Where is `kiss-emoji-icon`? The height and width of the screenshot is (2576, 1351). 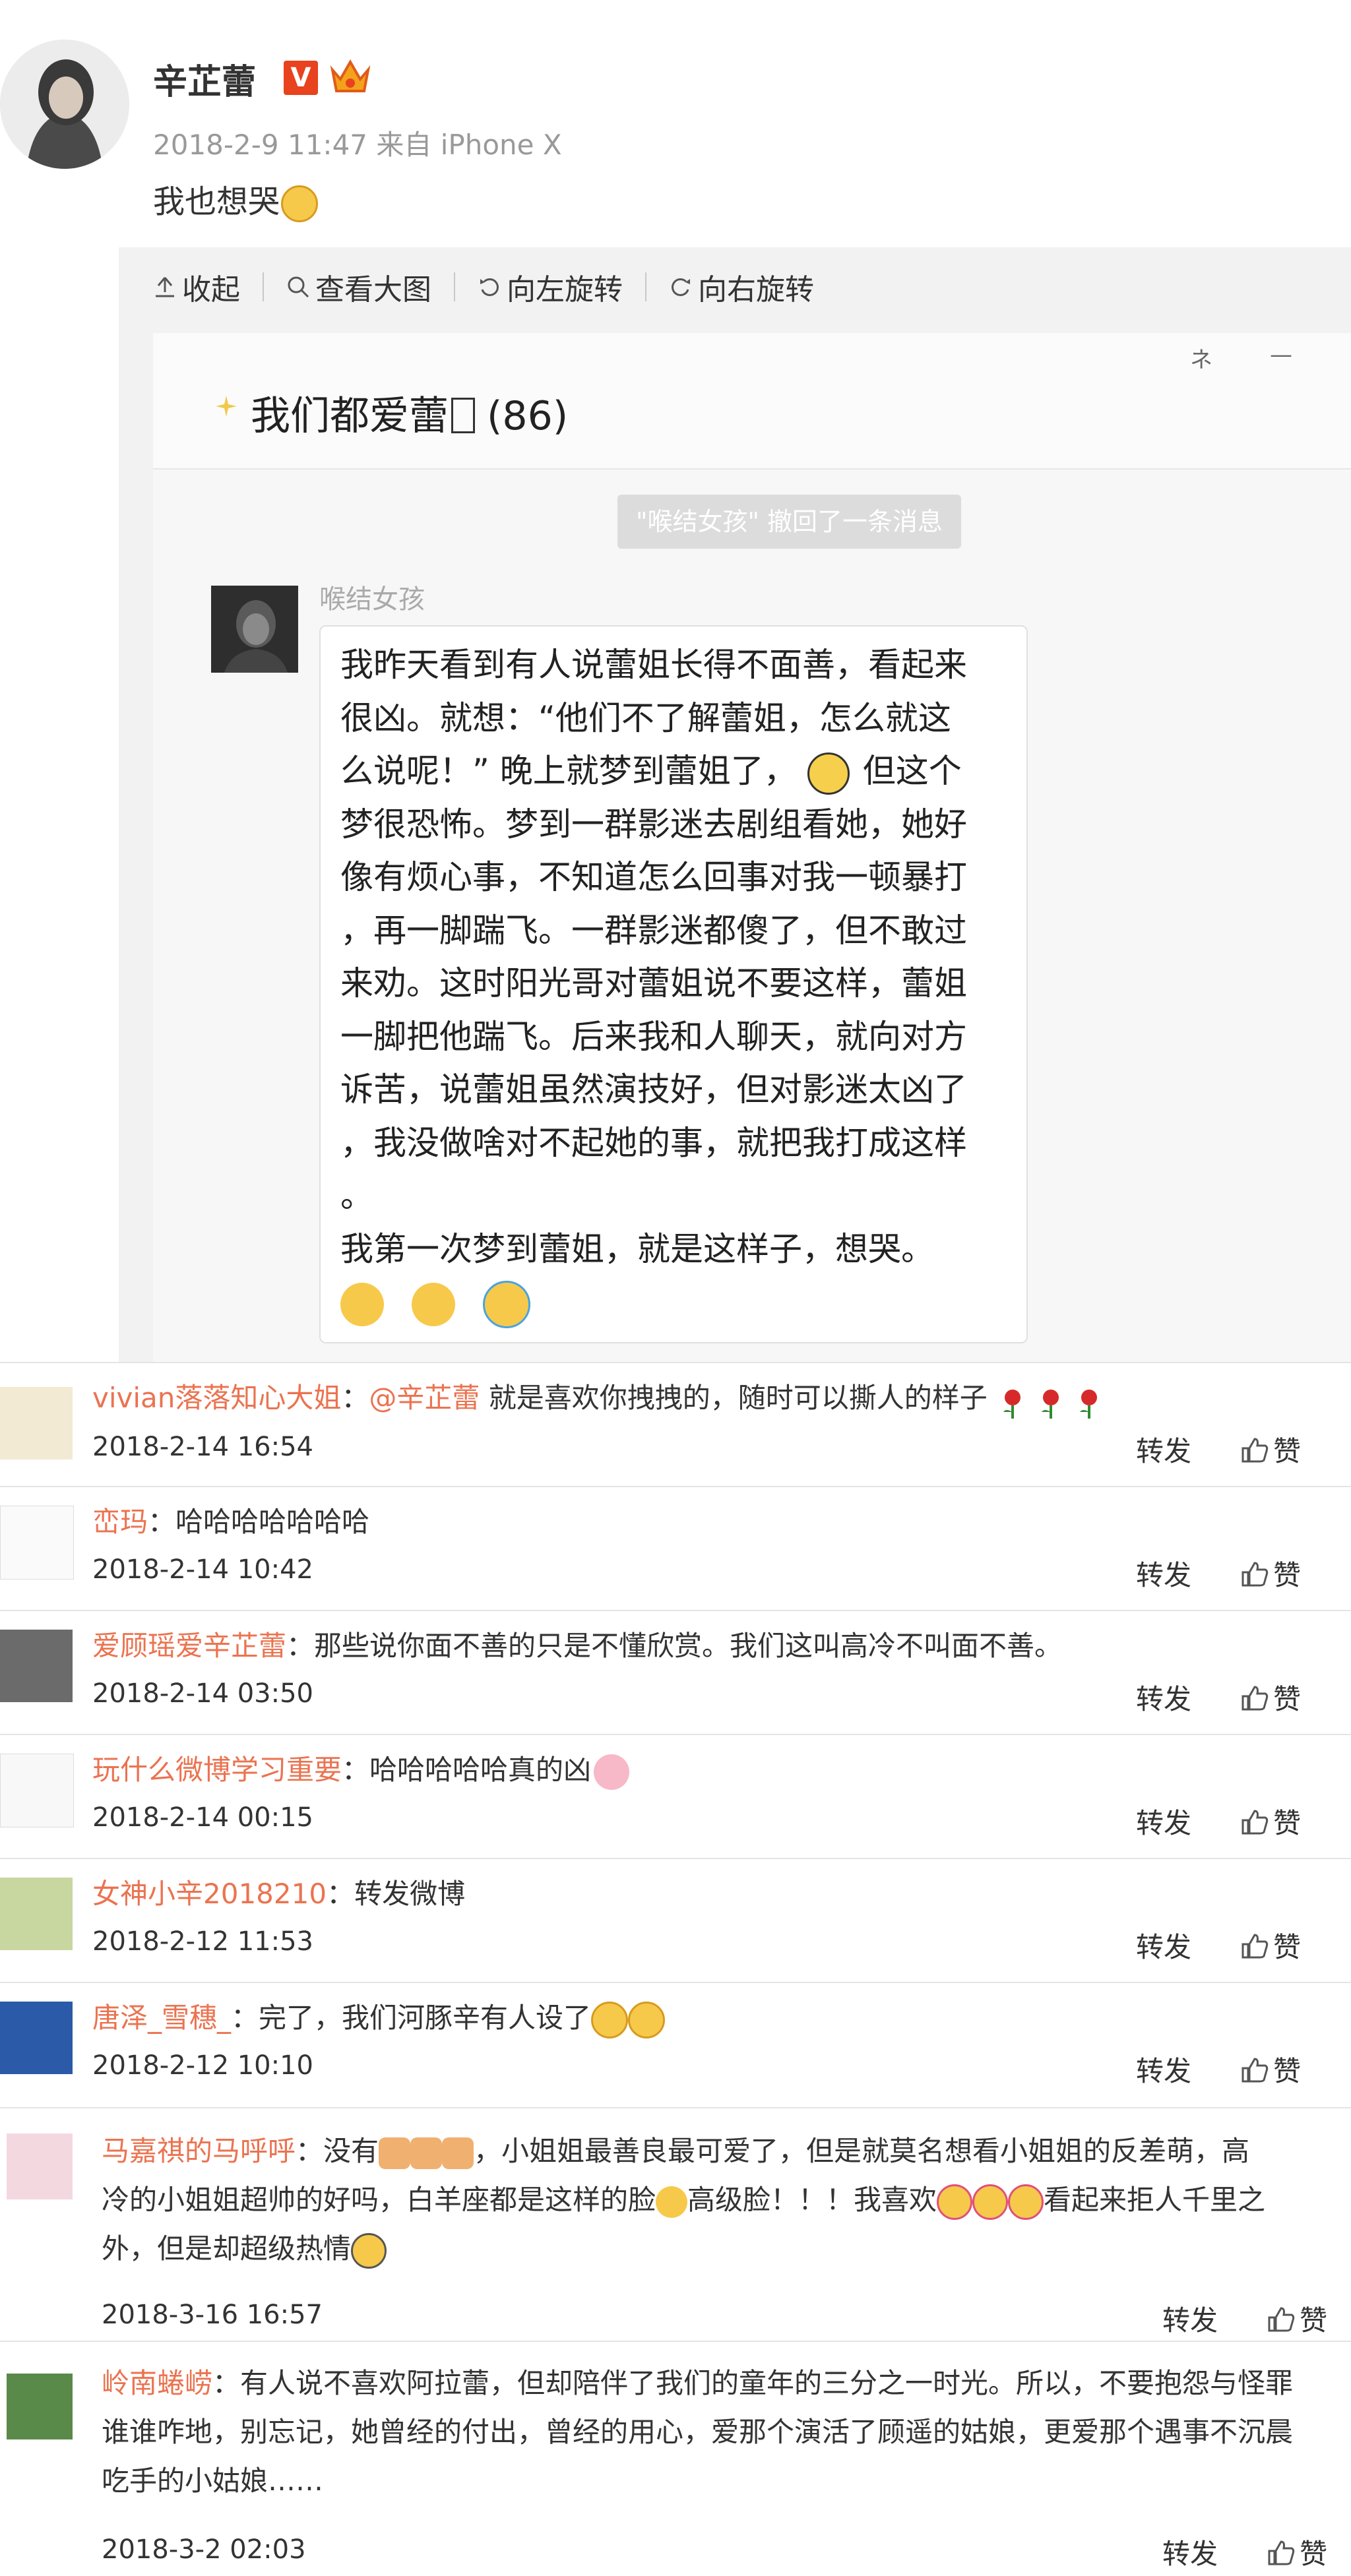 kiss-emoji-icon is located at coordinates (955, 2202).